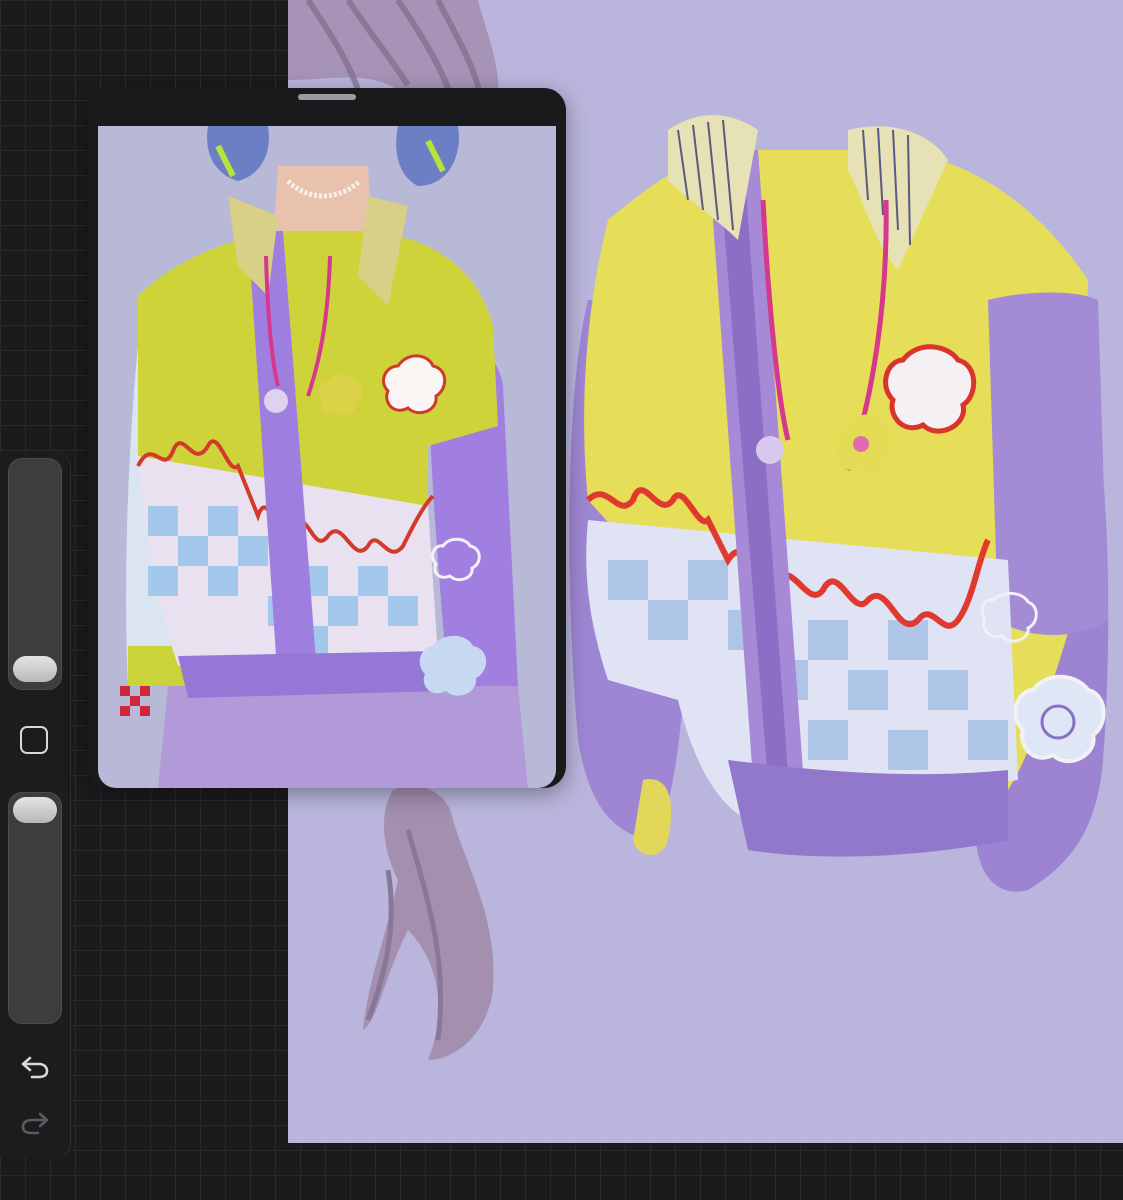 The width and height of the screenshot is (1123, 1200). I want to click on brush-size-slider-thumb, so click(35, 669).